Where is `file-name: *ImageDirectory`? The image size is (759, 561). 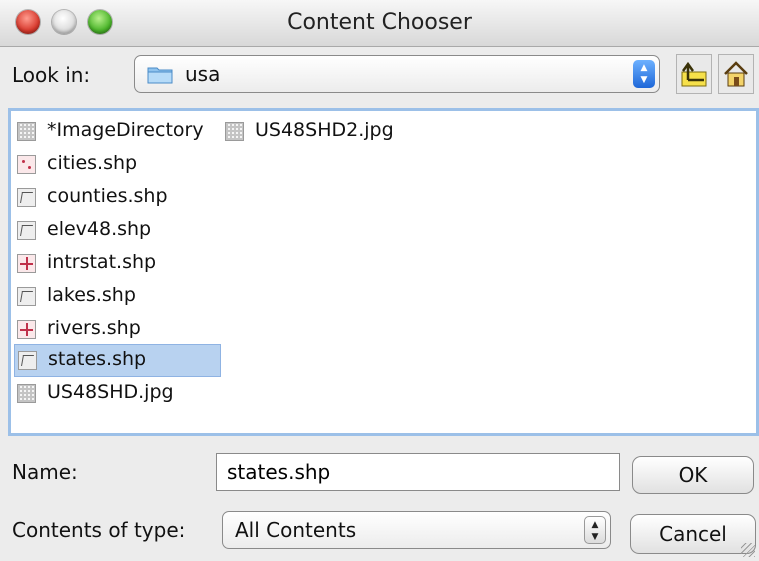
file-name: *ImageDirectory is located at coordinates (125, 130).